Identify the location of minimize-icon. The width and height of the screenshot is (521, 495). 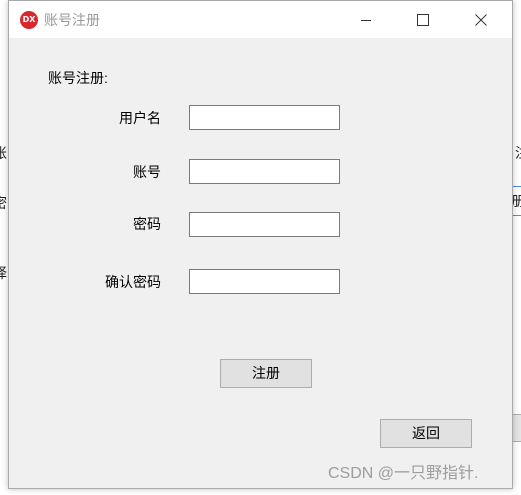
(366, 20).